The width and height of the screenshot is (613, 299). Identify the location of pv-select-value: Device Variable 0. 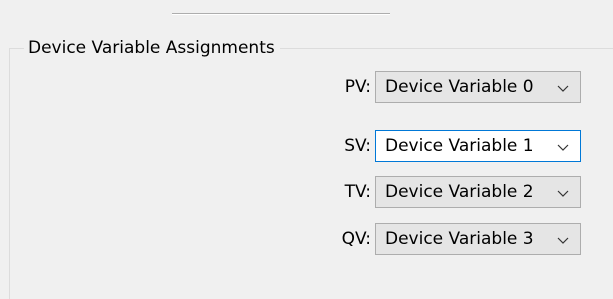
(459, 87).